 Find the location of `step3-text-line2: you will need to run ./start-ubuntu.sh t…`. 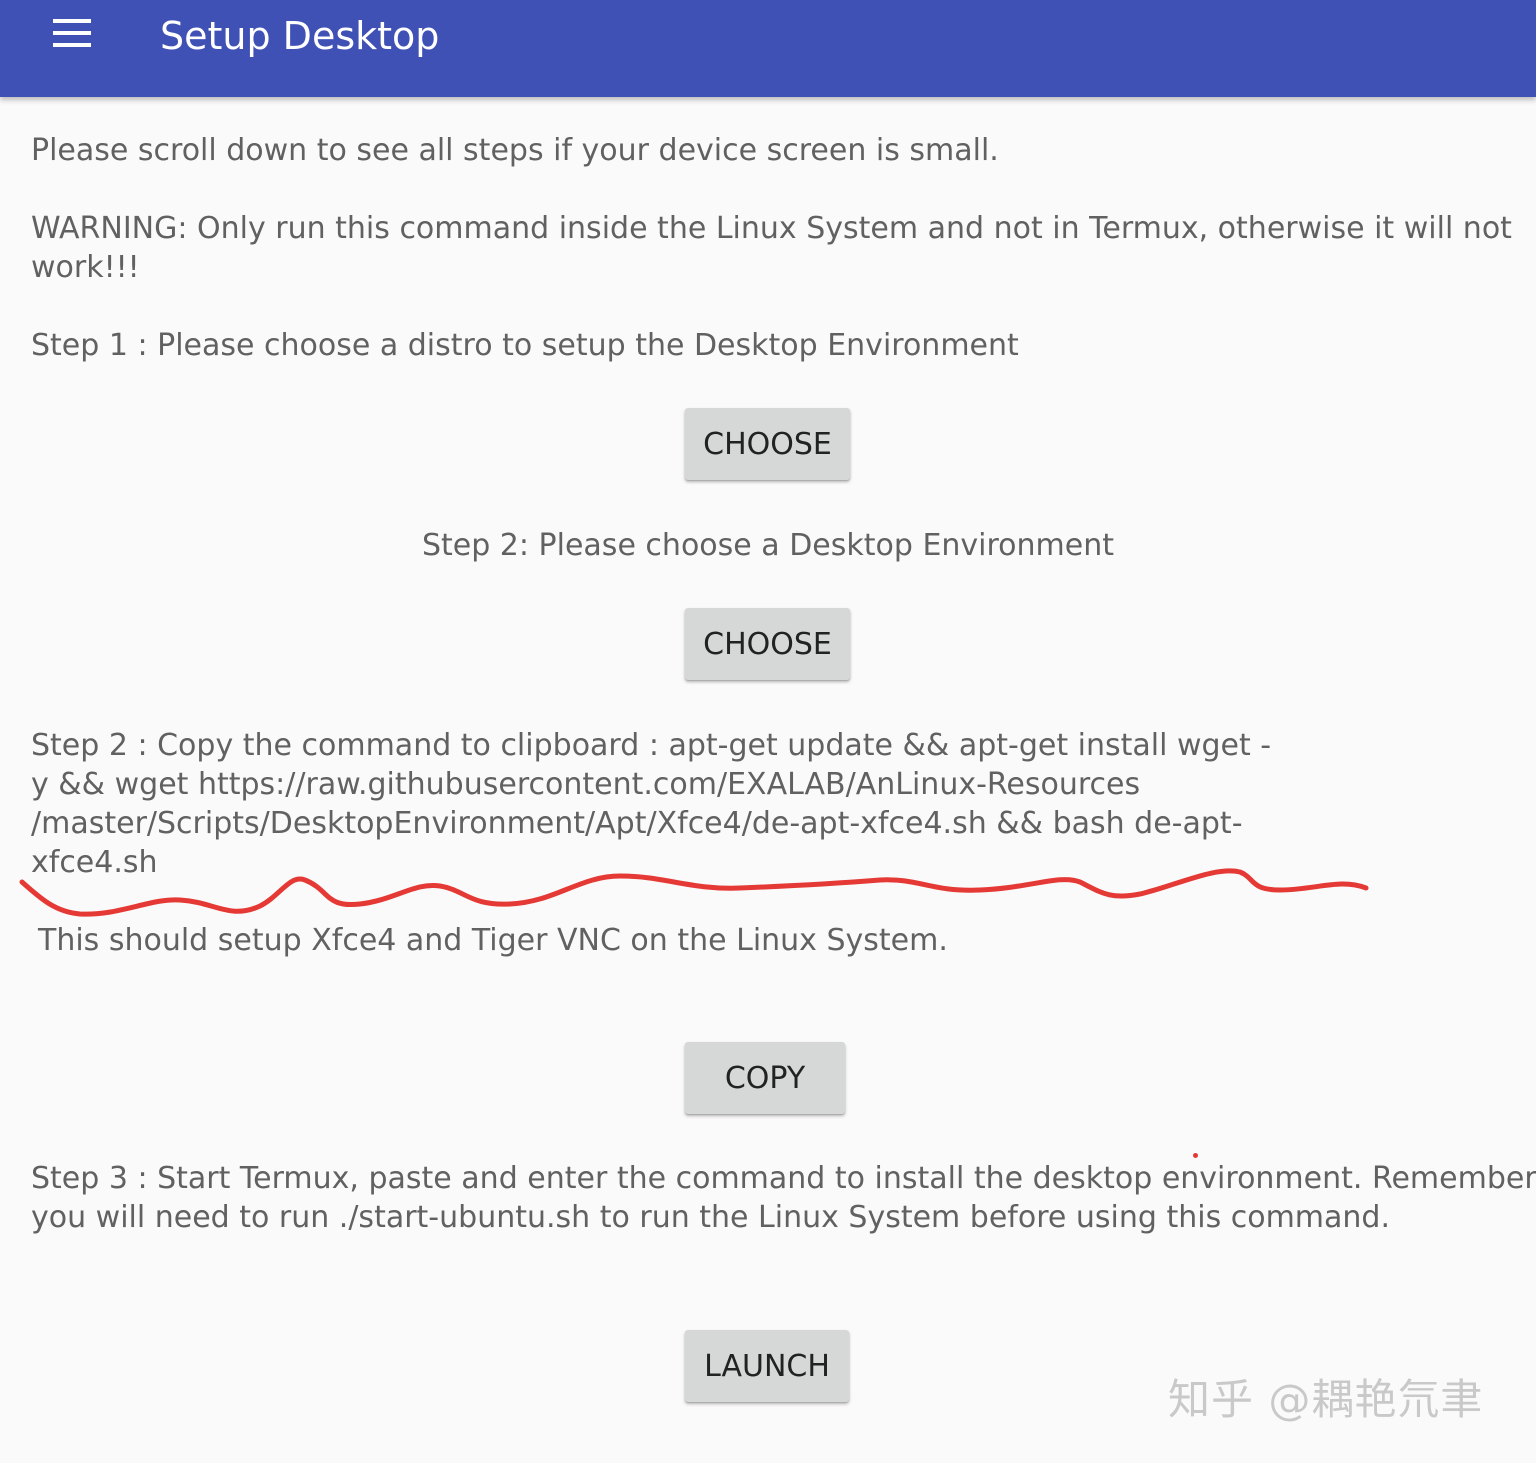

step3-text-line2: you will need to run ./start-ubuntu.sh t… is located at coordinates (711, 1217).